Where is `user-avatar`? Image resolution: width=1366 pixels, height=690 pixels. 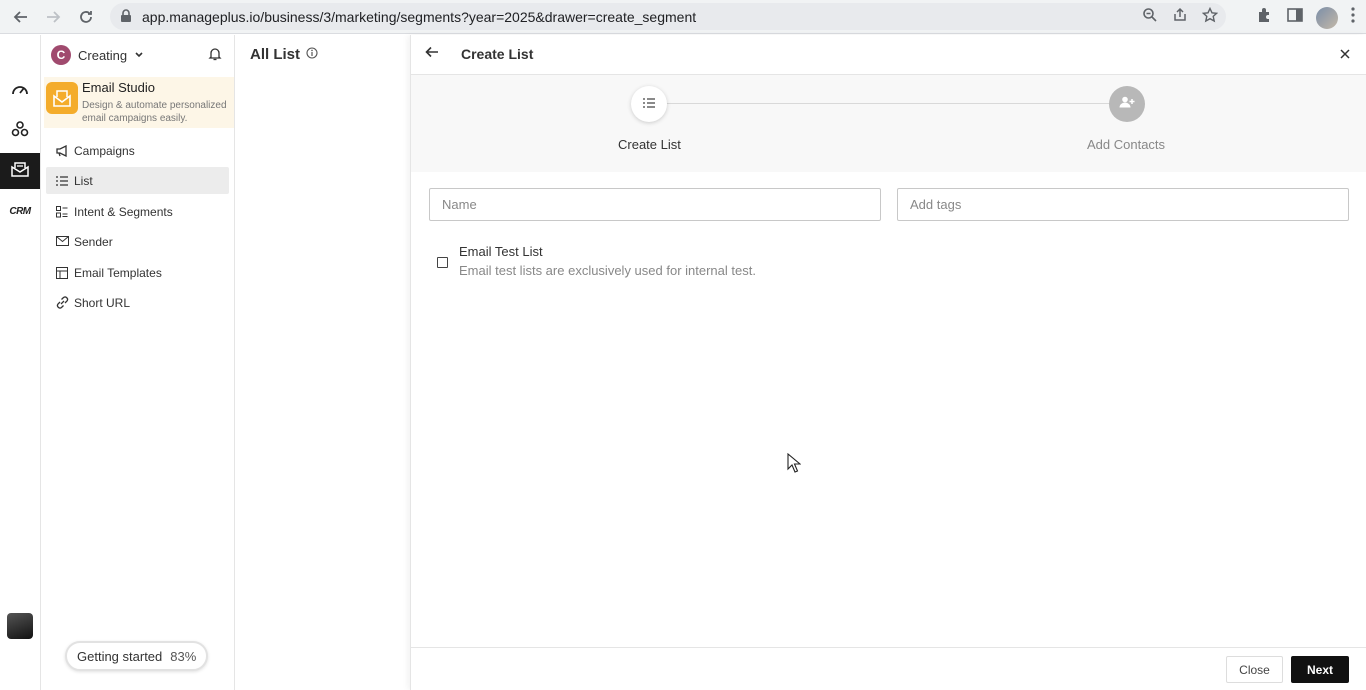 user-avatar is located at coordinates (20, 626).